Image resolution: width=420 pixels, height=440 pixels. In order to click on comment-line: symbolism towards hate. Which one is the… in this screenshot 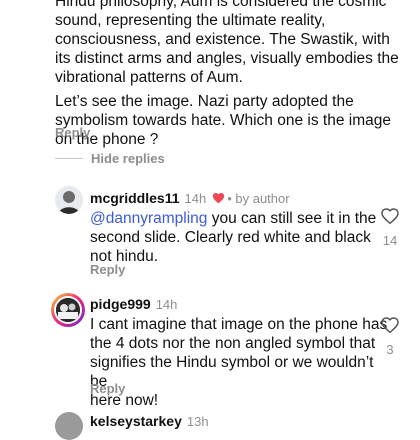, I will do `click(223, 120)`.